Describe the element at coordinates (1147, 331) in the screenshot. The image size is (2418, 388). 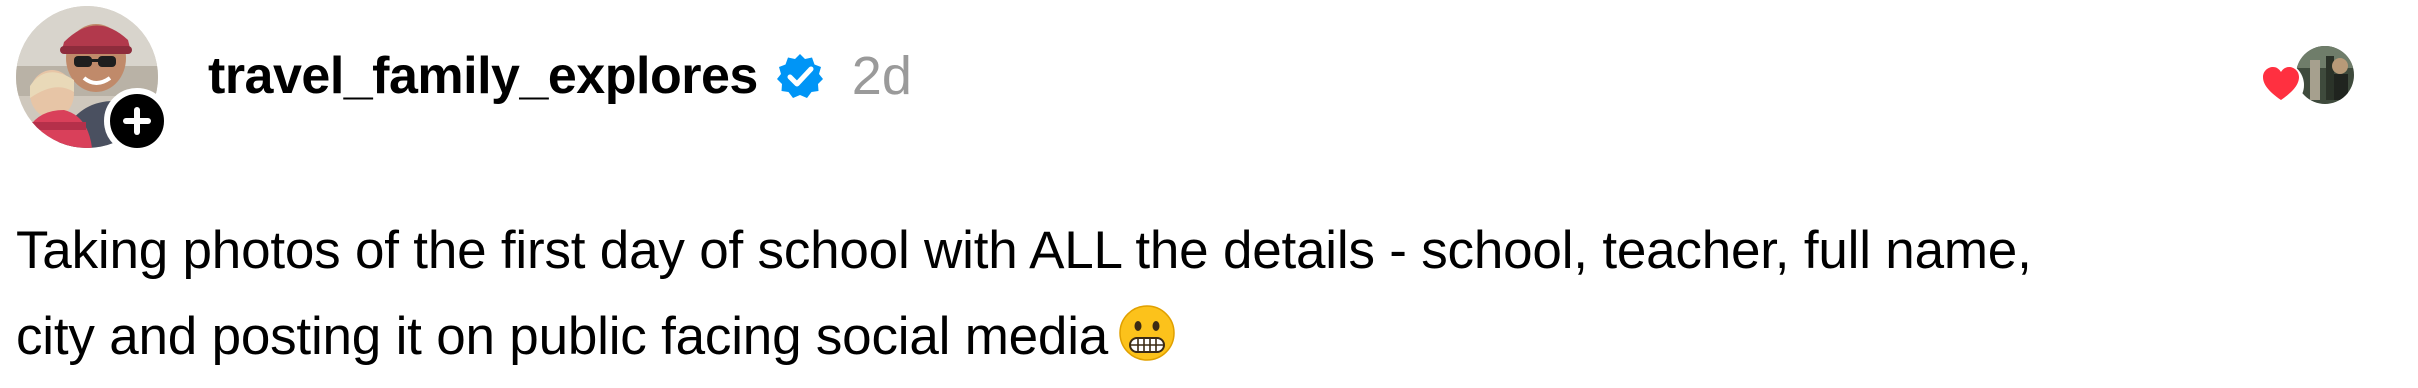
I see `grimacing-face-emoji` at that location.